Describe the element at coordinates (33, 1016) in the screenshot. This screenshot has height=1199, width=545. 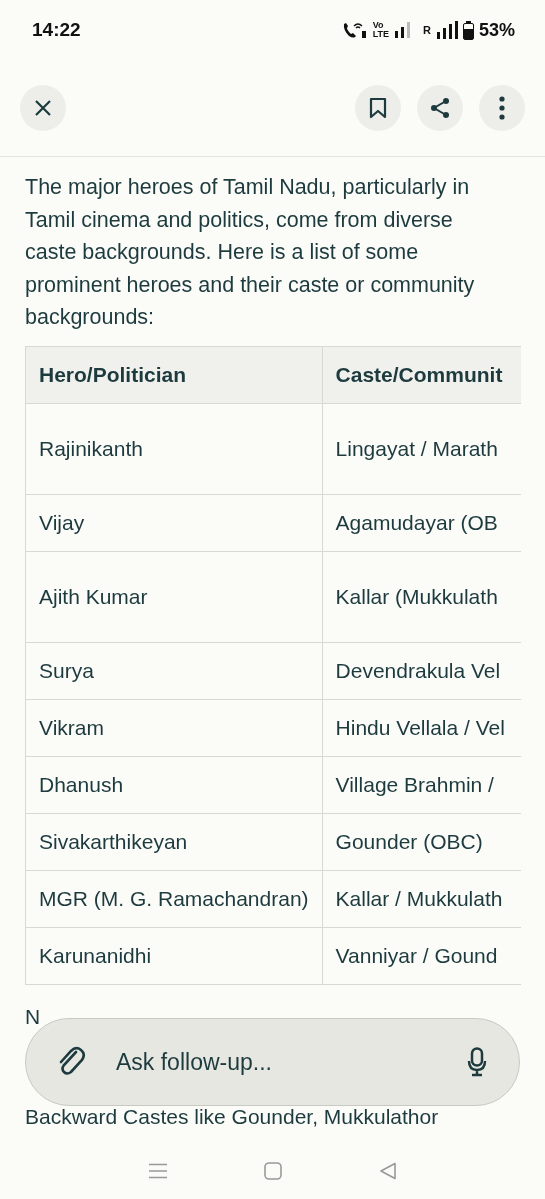
I see `note-text: N` at that location.